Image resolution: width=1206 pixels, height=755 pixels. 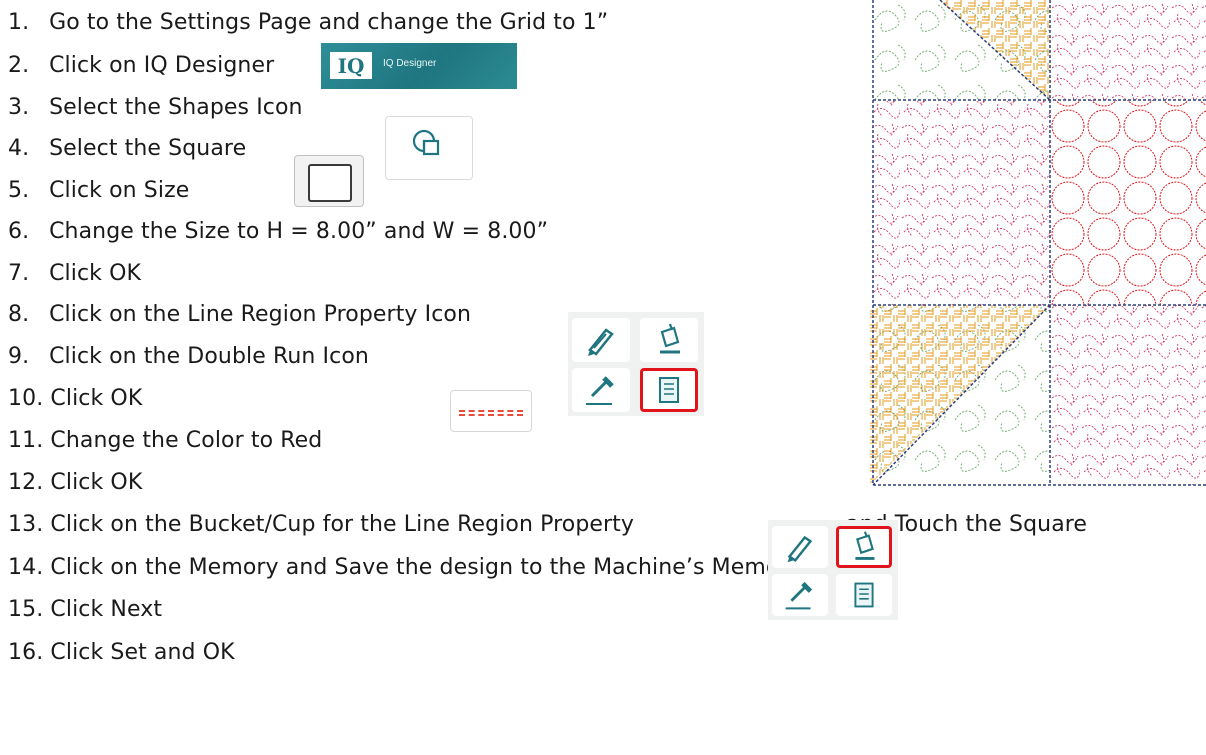 I want to click on step-7: 7. Click OK, so click(x=74, y=274).